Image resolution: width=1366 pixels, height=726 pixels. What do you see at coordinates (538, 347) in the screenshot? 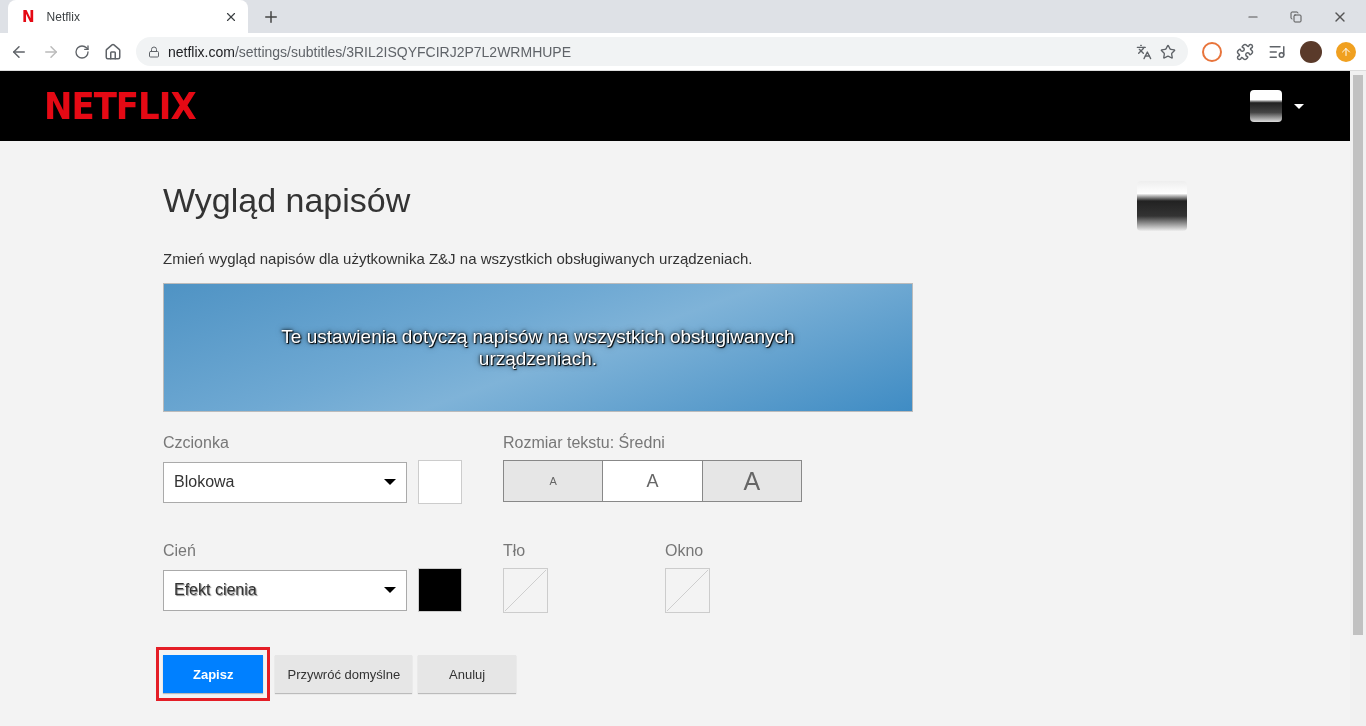
I see `preview-text: Te ustawienia dotyczą napisów na wszystkich obsługiwanych urządzeniach.` at bounding box center [538, 347].